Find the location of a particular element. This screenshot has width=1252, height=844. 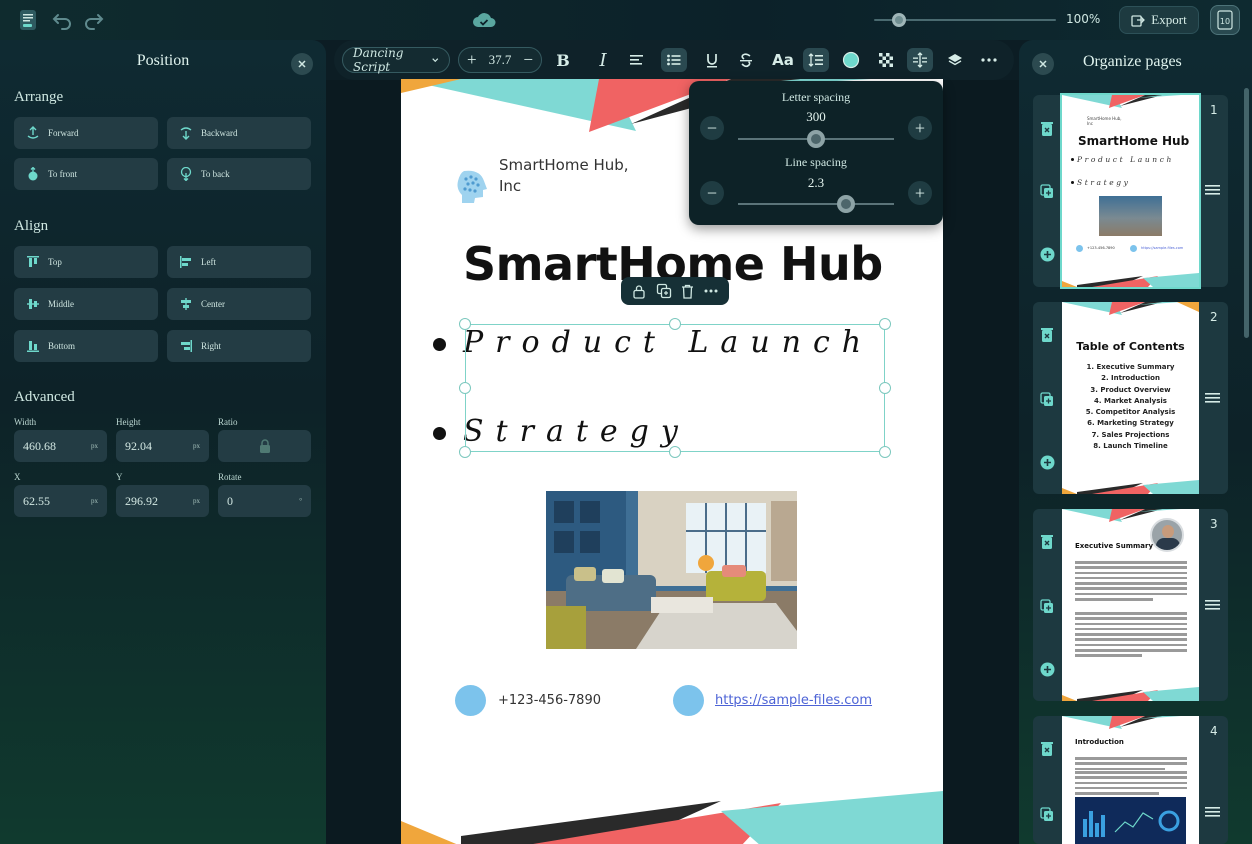

duplicate-icon is located at coordinates (664, 291).